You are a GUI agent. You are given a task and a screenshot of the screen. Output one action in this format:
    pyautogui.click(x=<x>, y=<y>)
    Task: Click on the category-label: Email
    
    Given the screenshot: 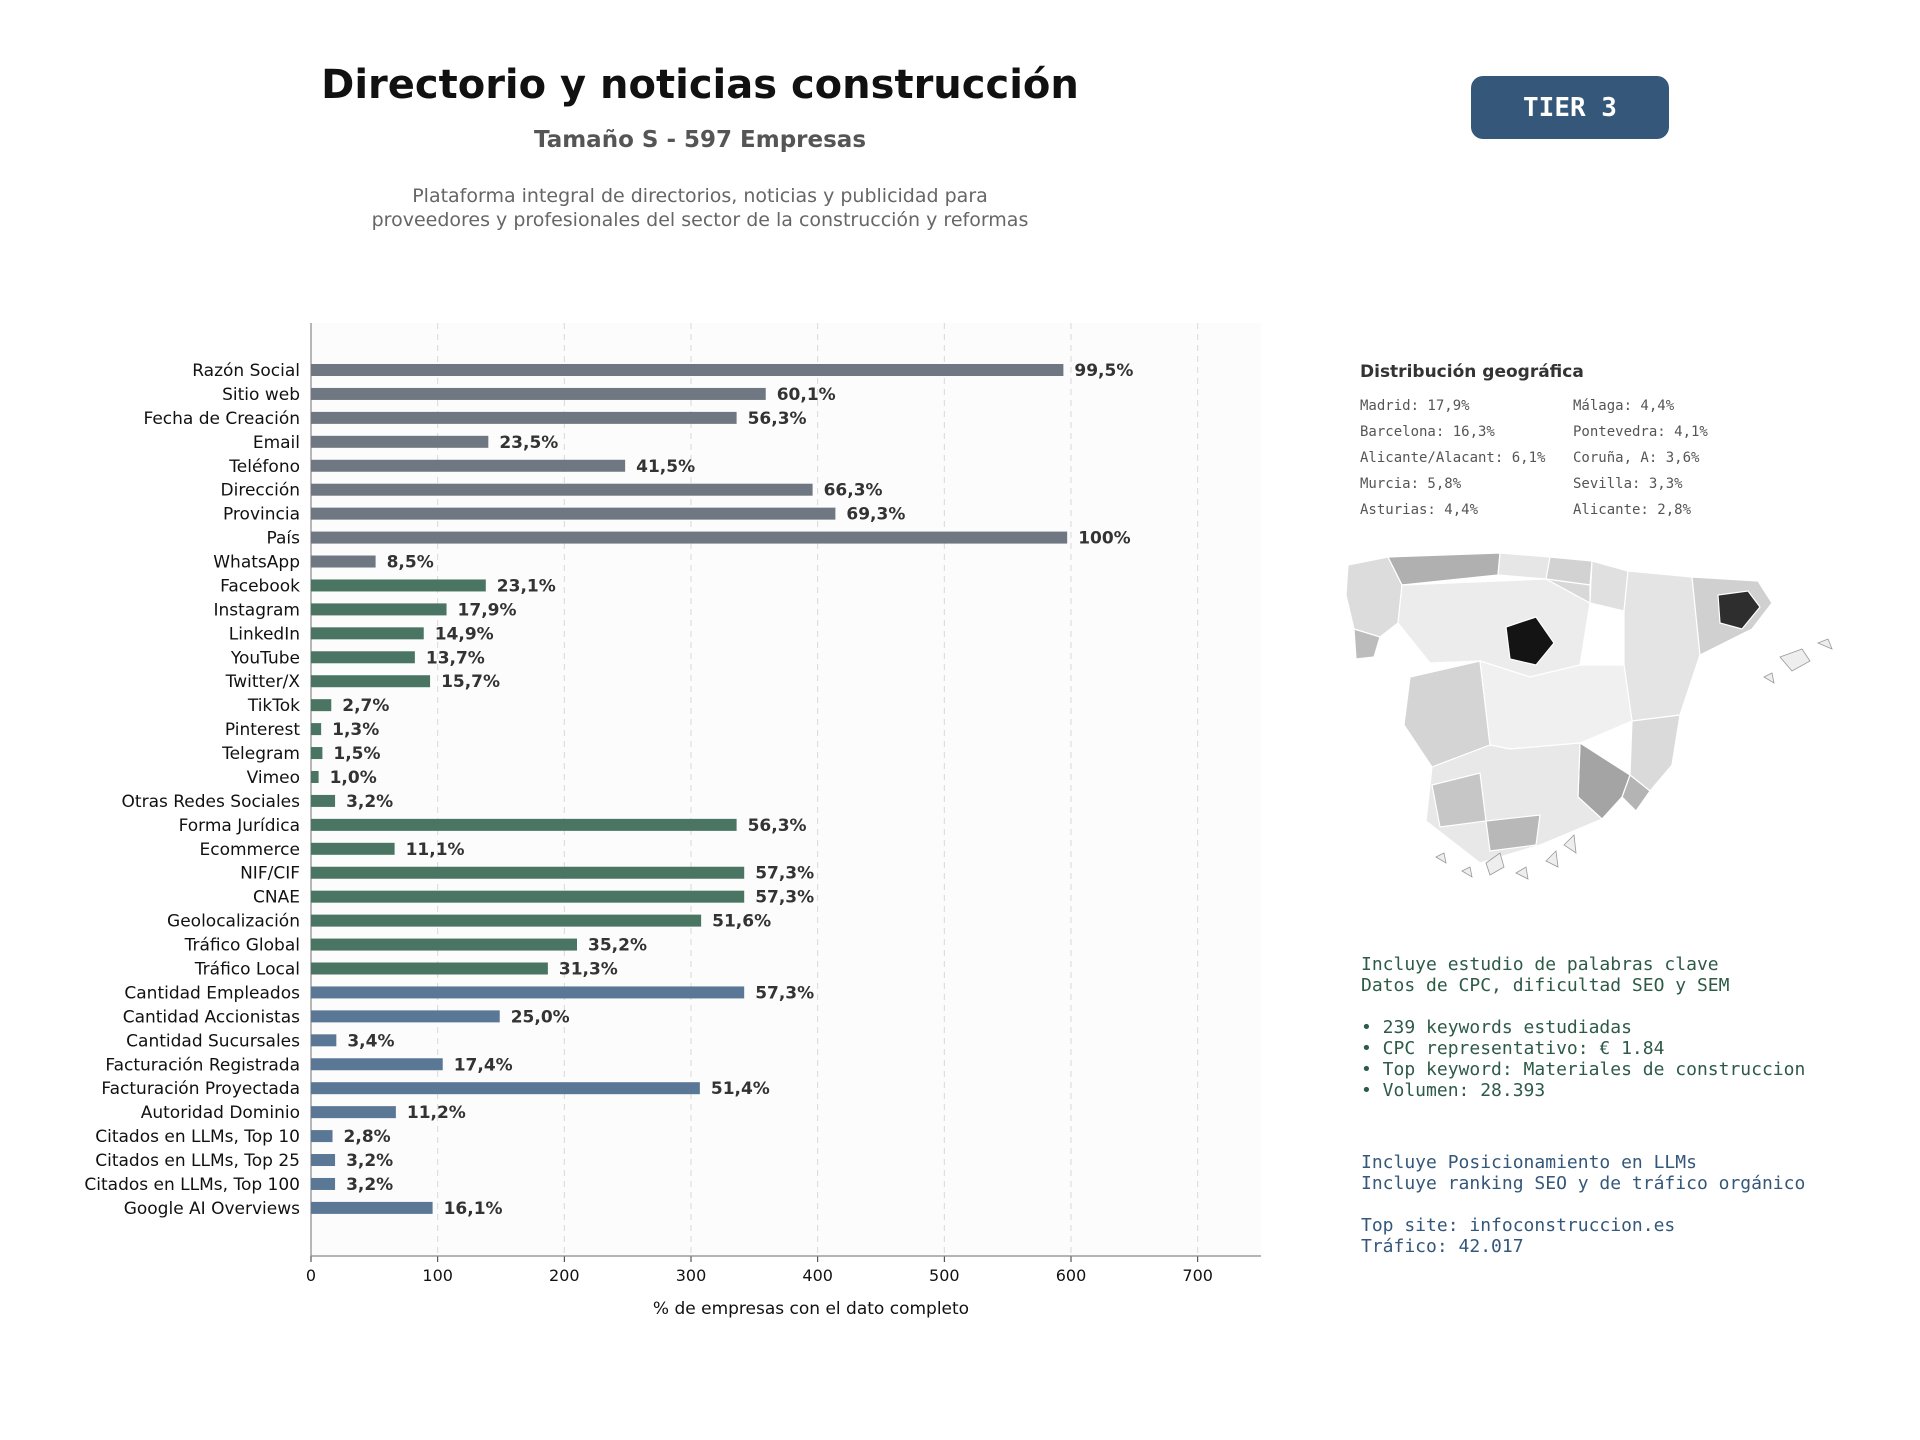 What is the action you would take?
    pyautogui.click(x=276, y=443)
    